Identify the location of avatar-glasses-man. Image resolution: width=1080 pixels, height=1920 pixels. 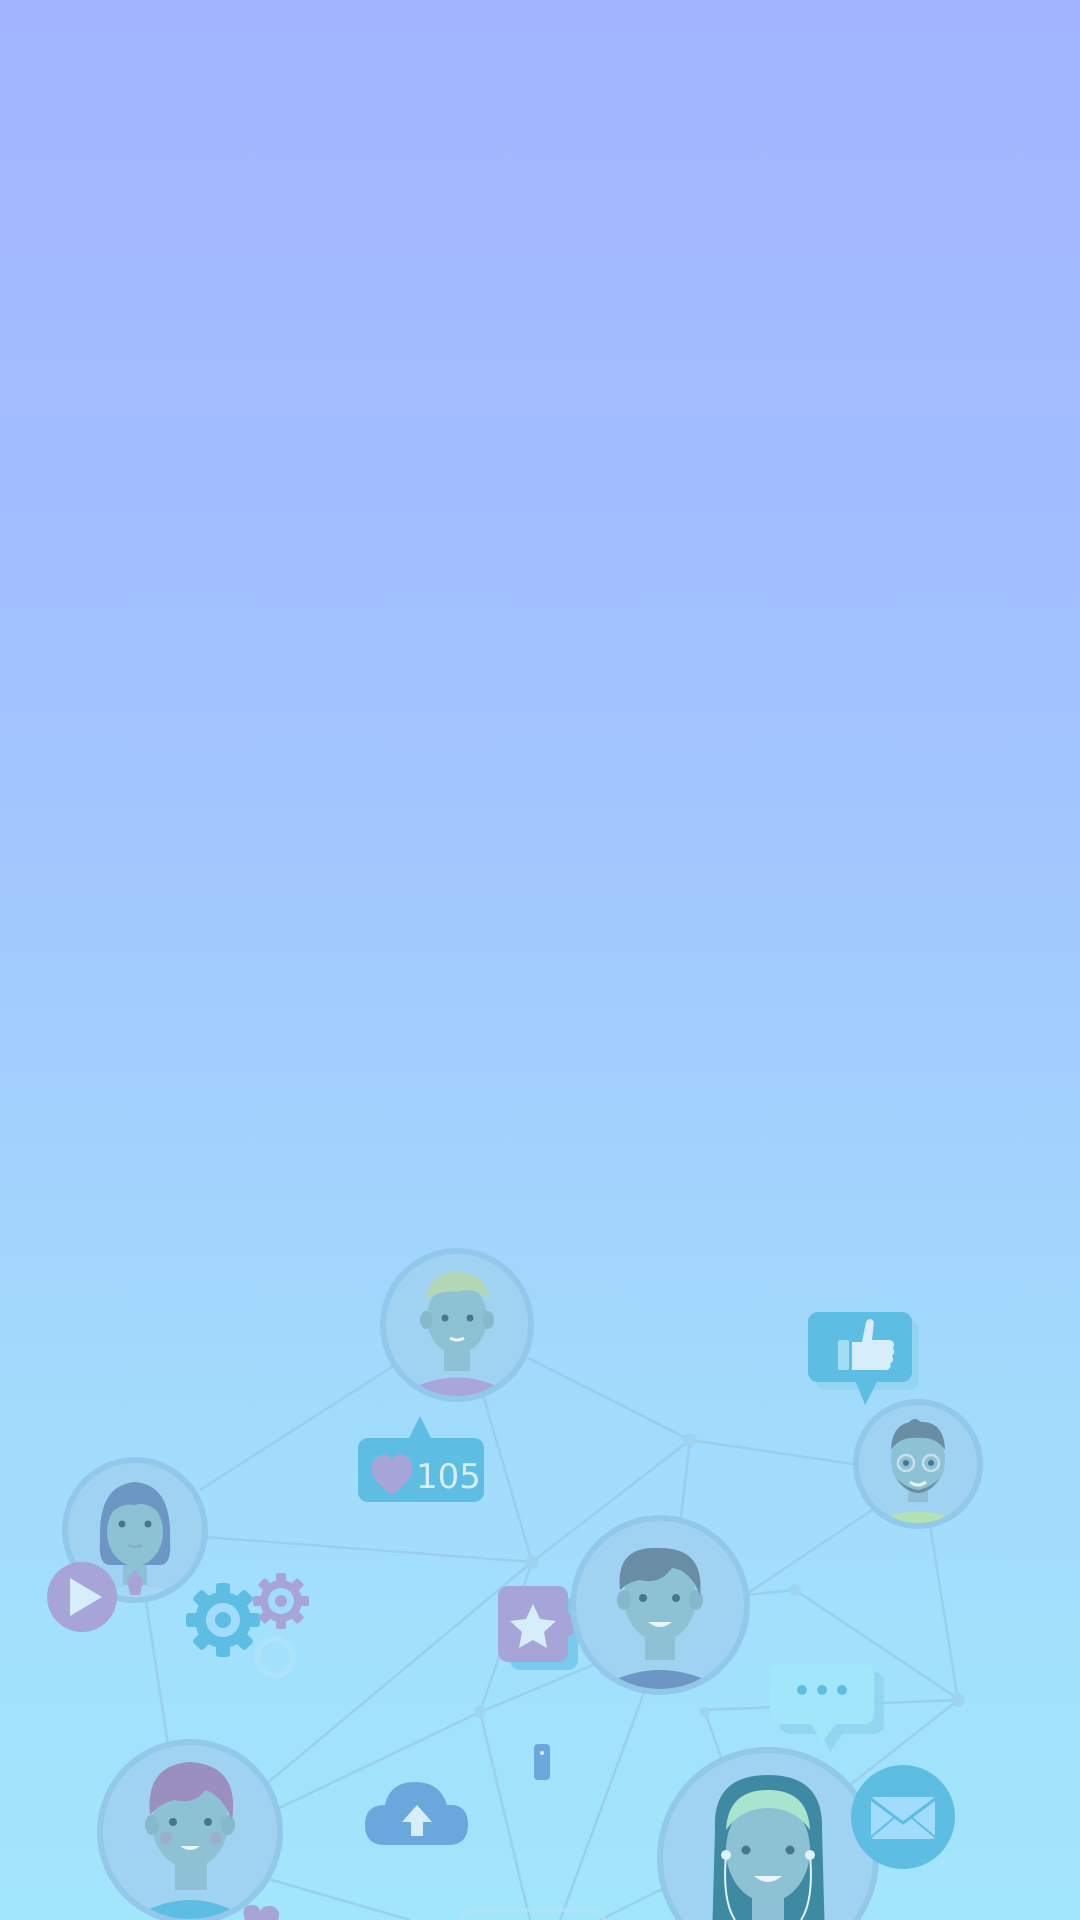
(918, 1464).